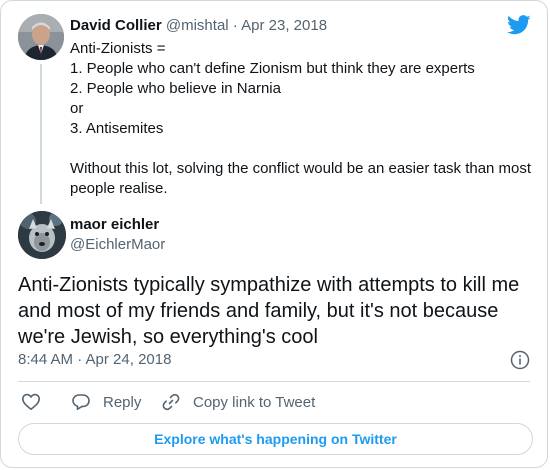  I want to click on reply-label: Reply, so click(122, 402).